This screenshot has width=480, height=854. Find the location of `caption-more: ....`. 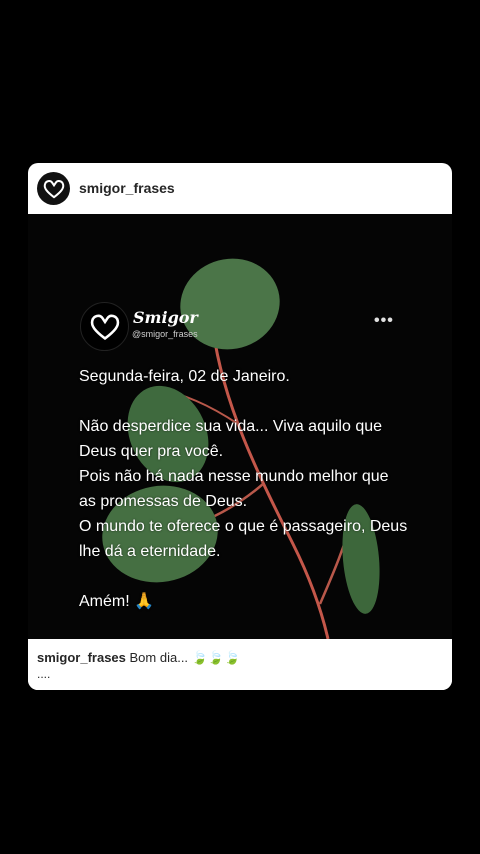

caption-more: .... is located at coordinates (43, 674).